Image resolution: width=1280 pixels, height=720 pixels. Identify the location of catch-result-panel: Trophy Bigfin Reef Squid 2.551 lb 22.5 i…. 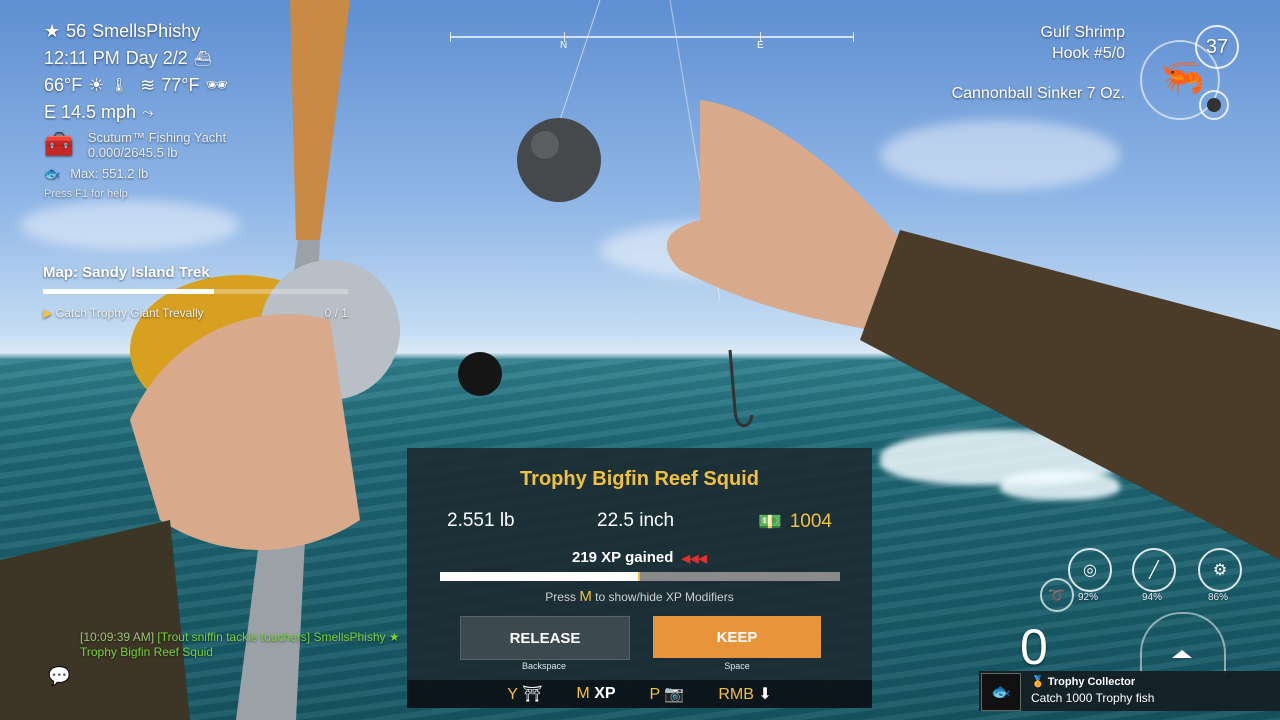
(639, 578).